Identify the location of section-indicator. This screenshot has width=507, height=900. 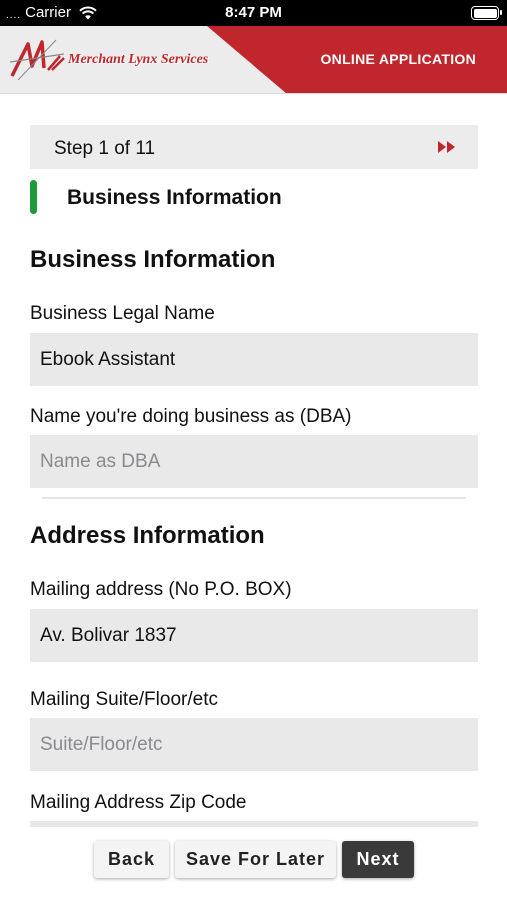
(33, 197).